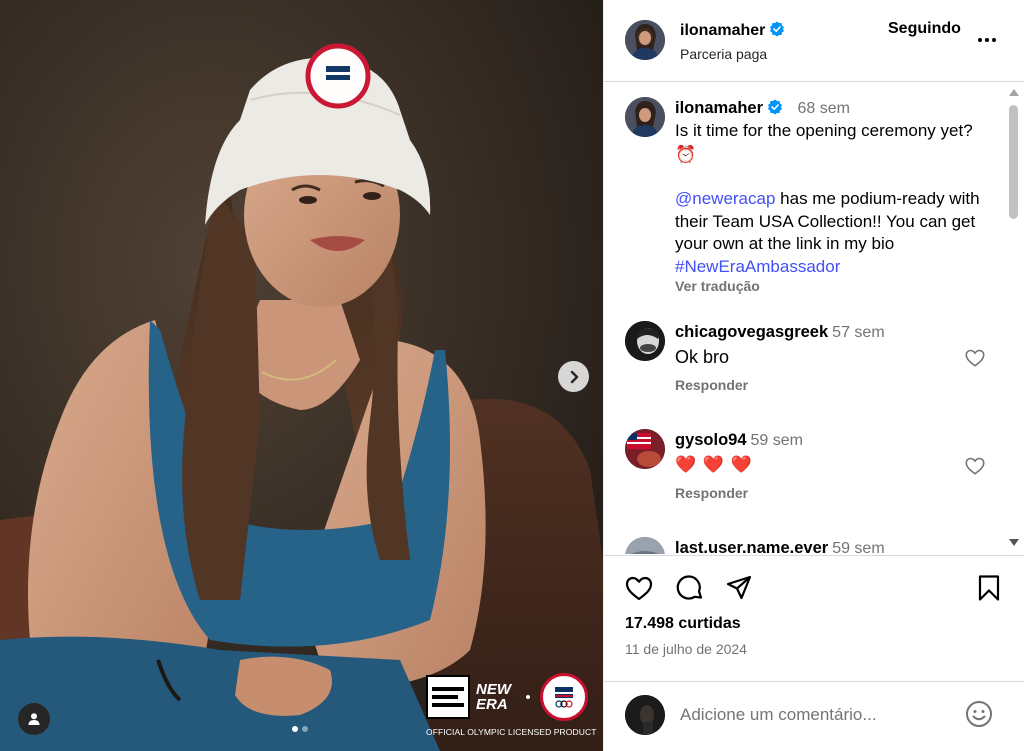  What do you see at coordinates (989, 588) in the screenshot?
I see `bookmark-icon` at bounding box center [989, 588].